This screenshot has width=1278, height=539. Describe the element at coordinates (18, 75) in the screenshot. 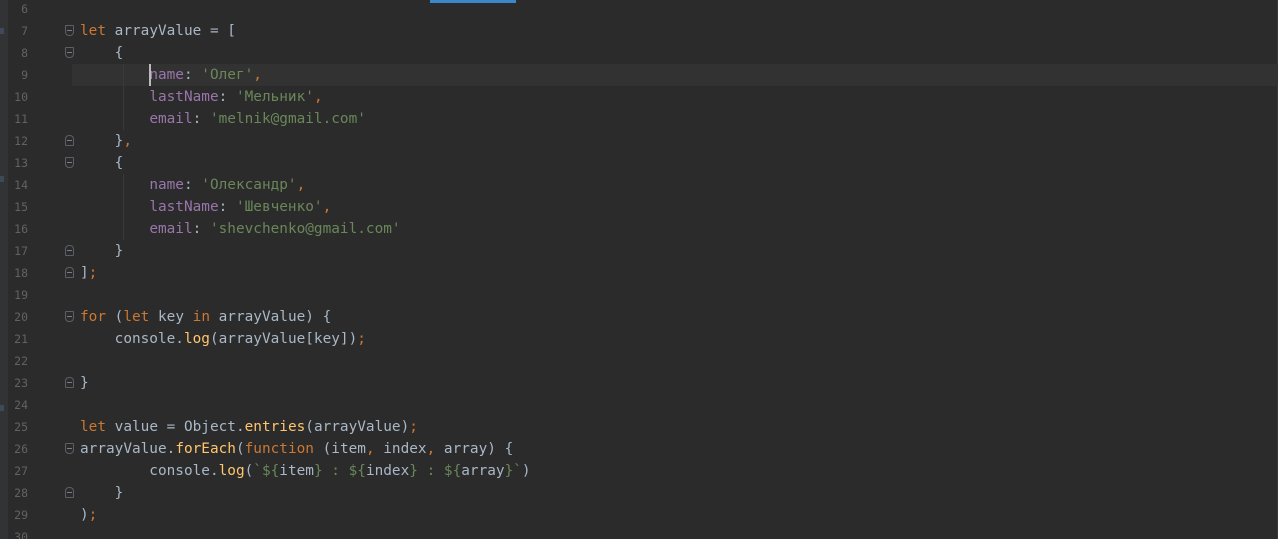

I see `line-number: 9` at that location.